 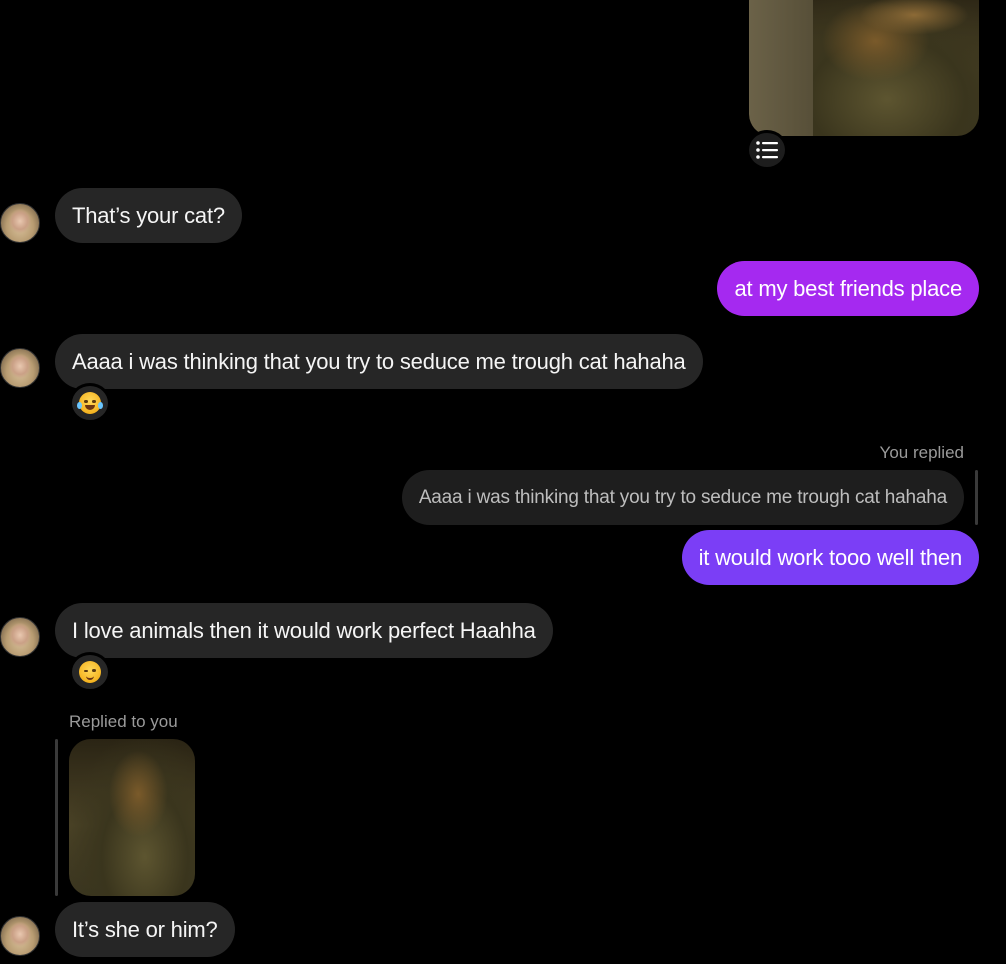 I want to click on photo-menu-button, so click(x=767, y=150).